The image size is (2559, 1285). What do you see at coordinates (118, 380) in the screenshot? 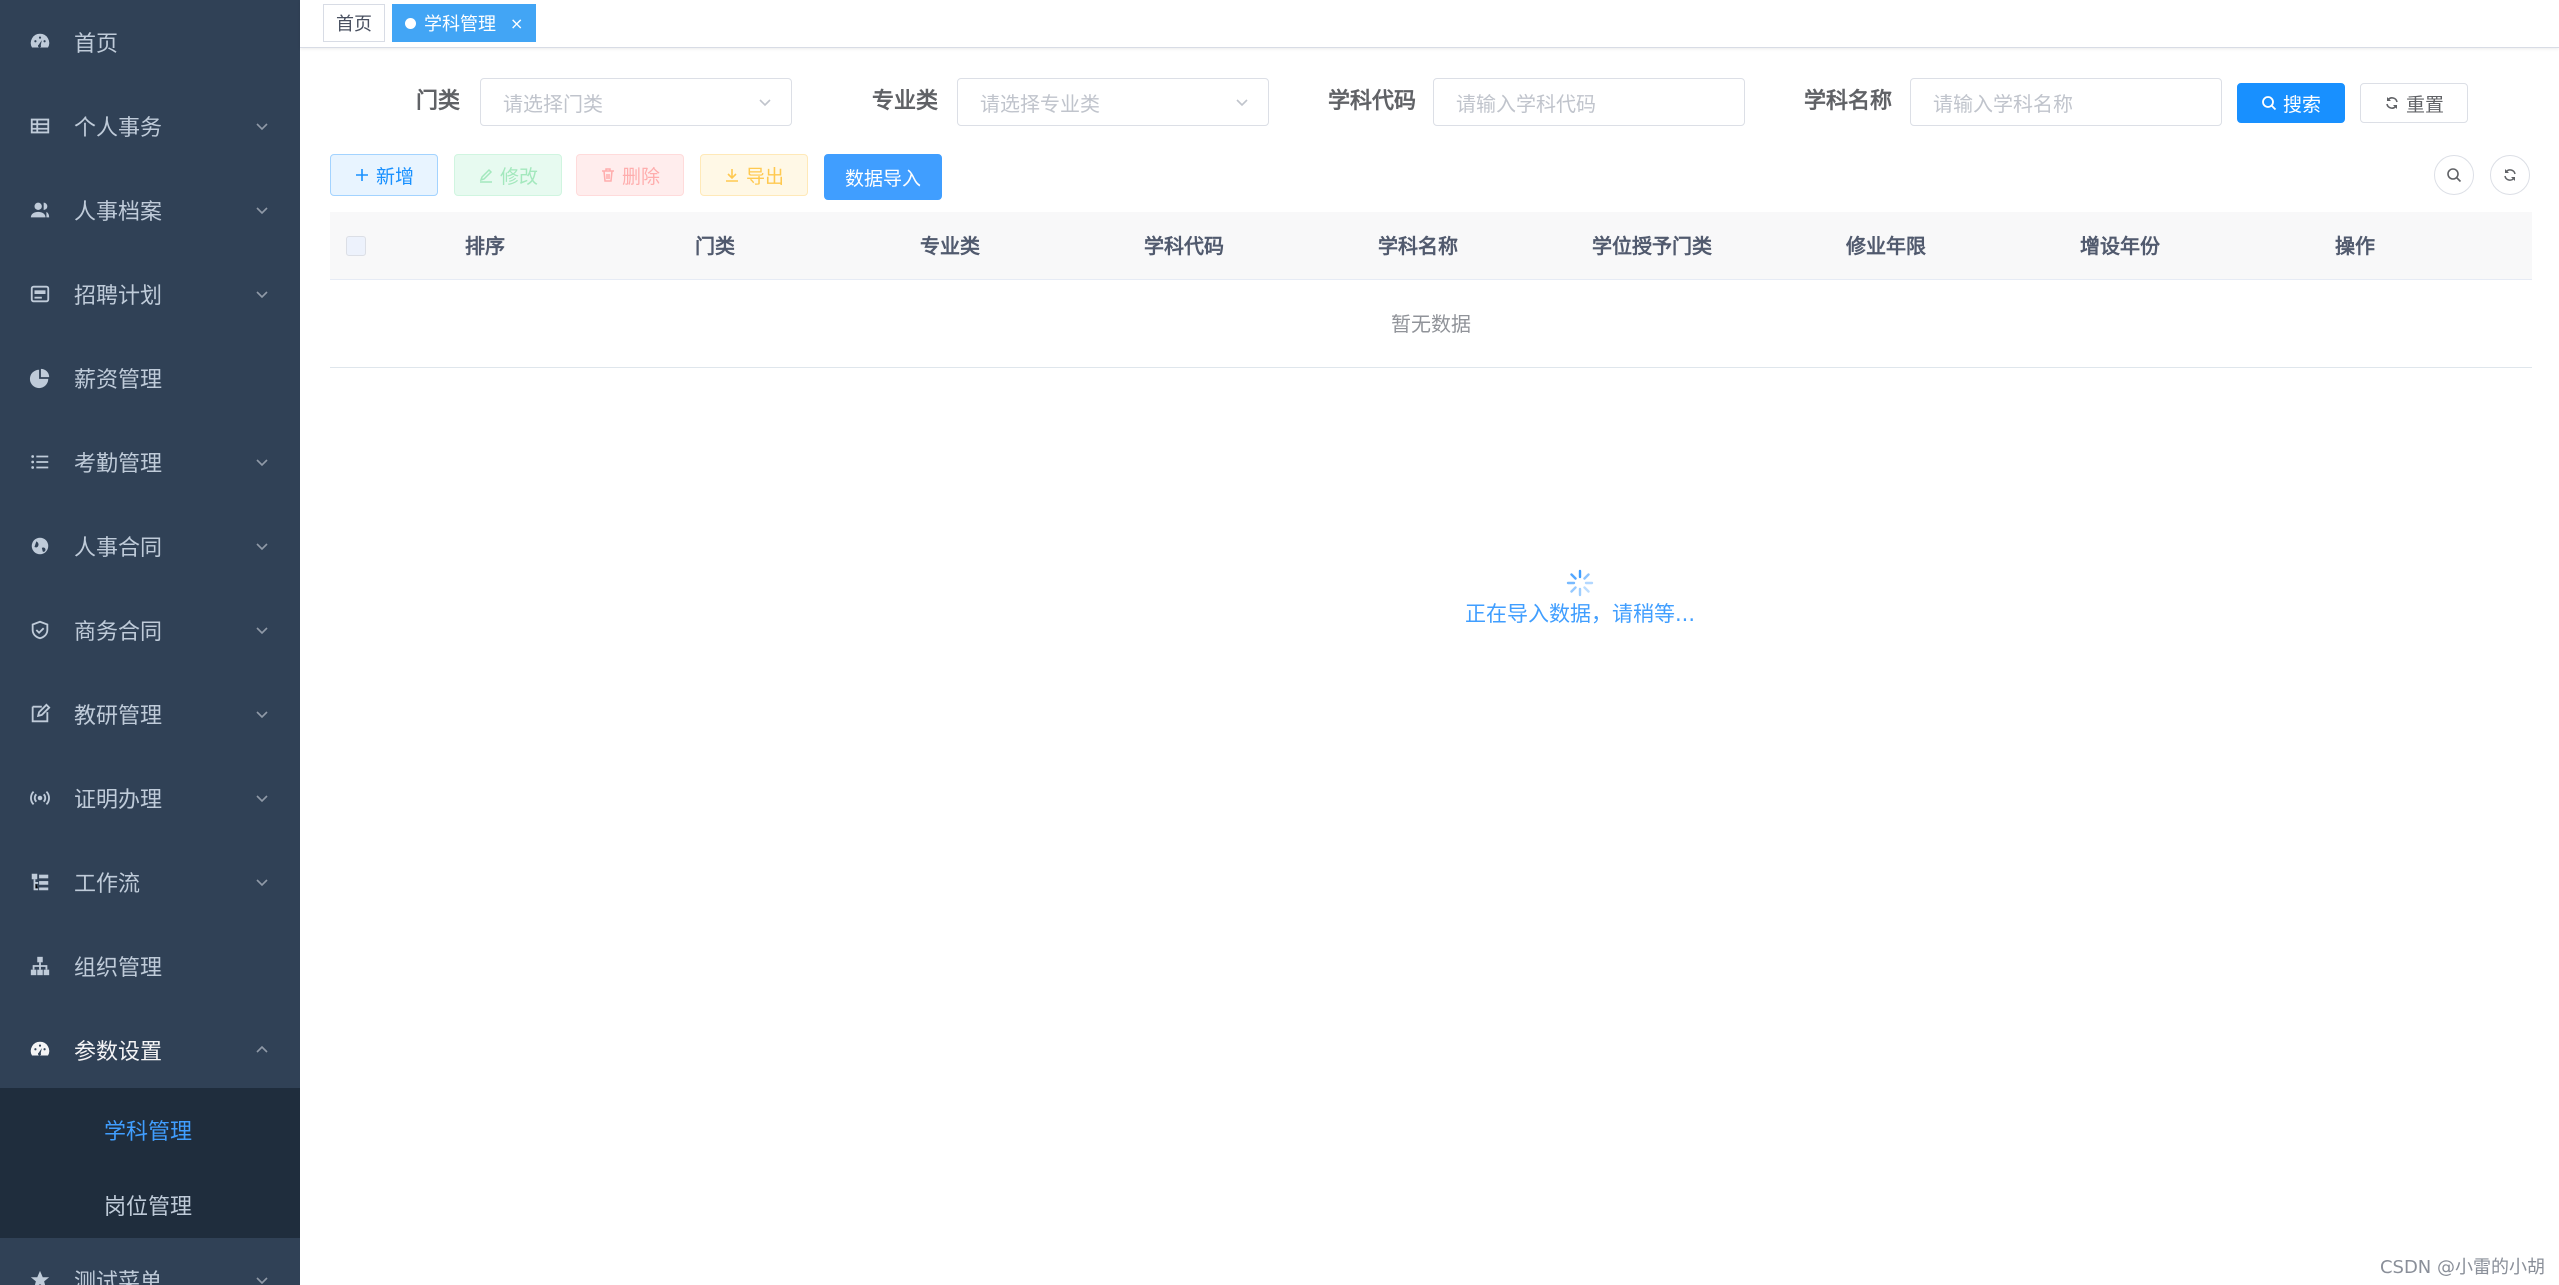
I see `sidebar-item-label: 薪资管理` at bounding box center [118, 380].